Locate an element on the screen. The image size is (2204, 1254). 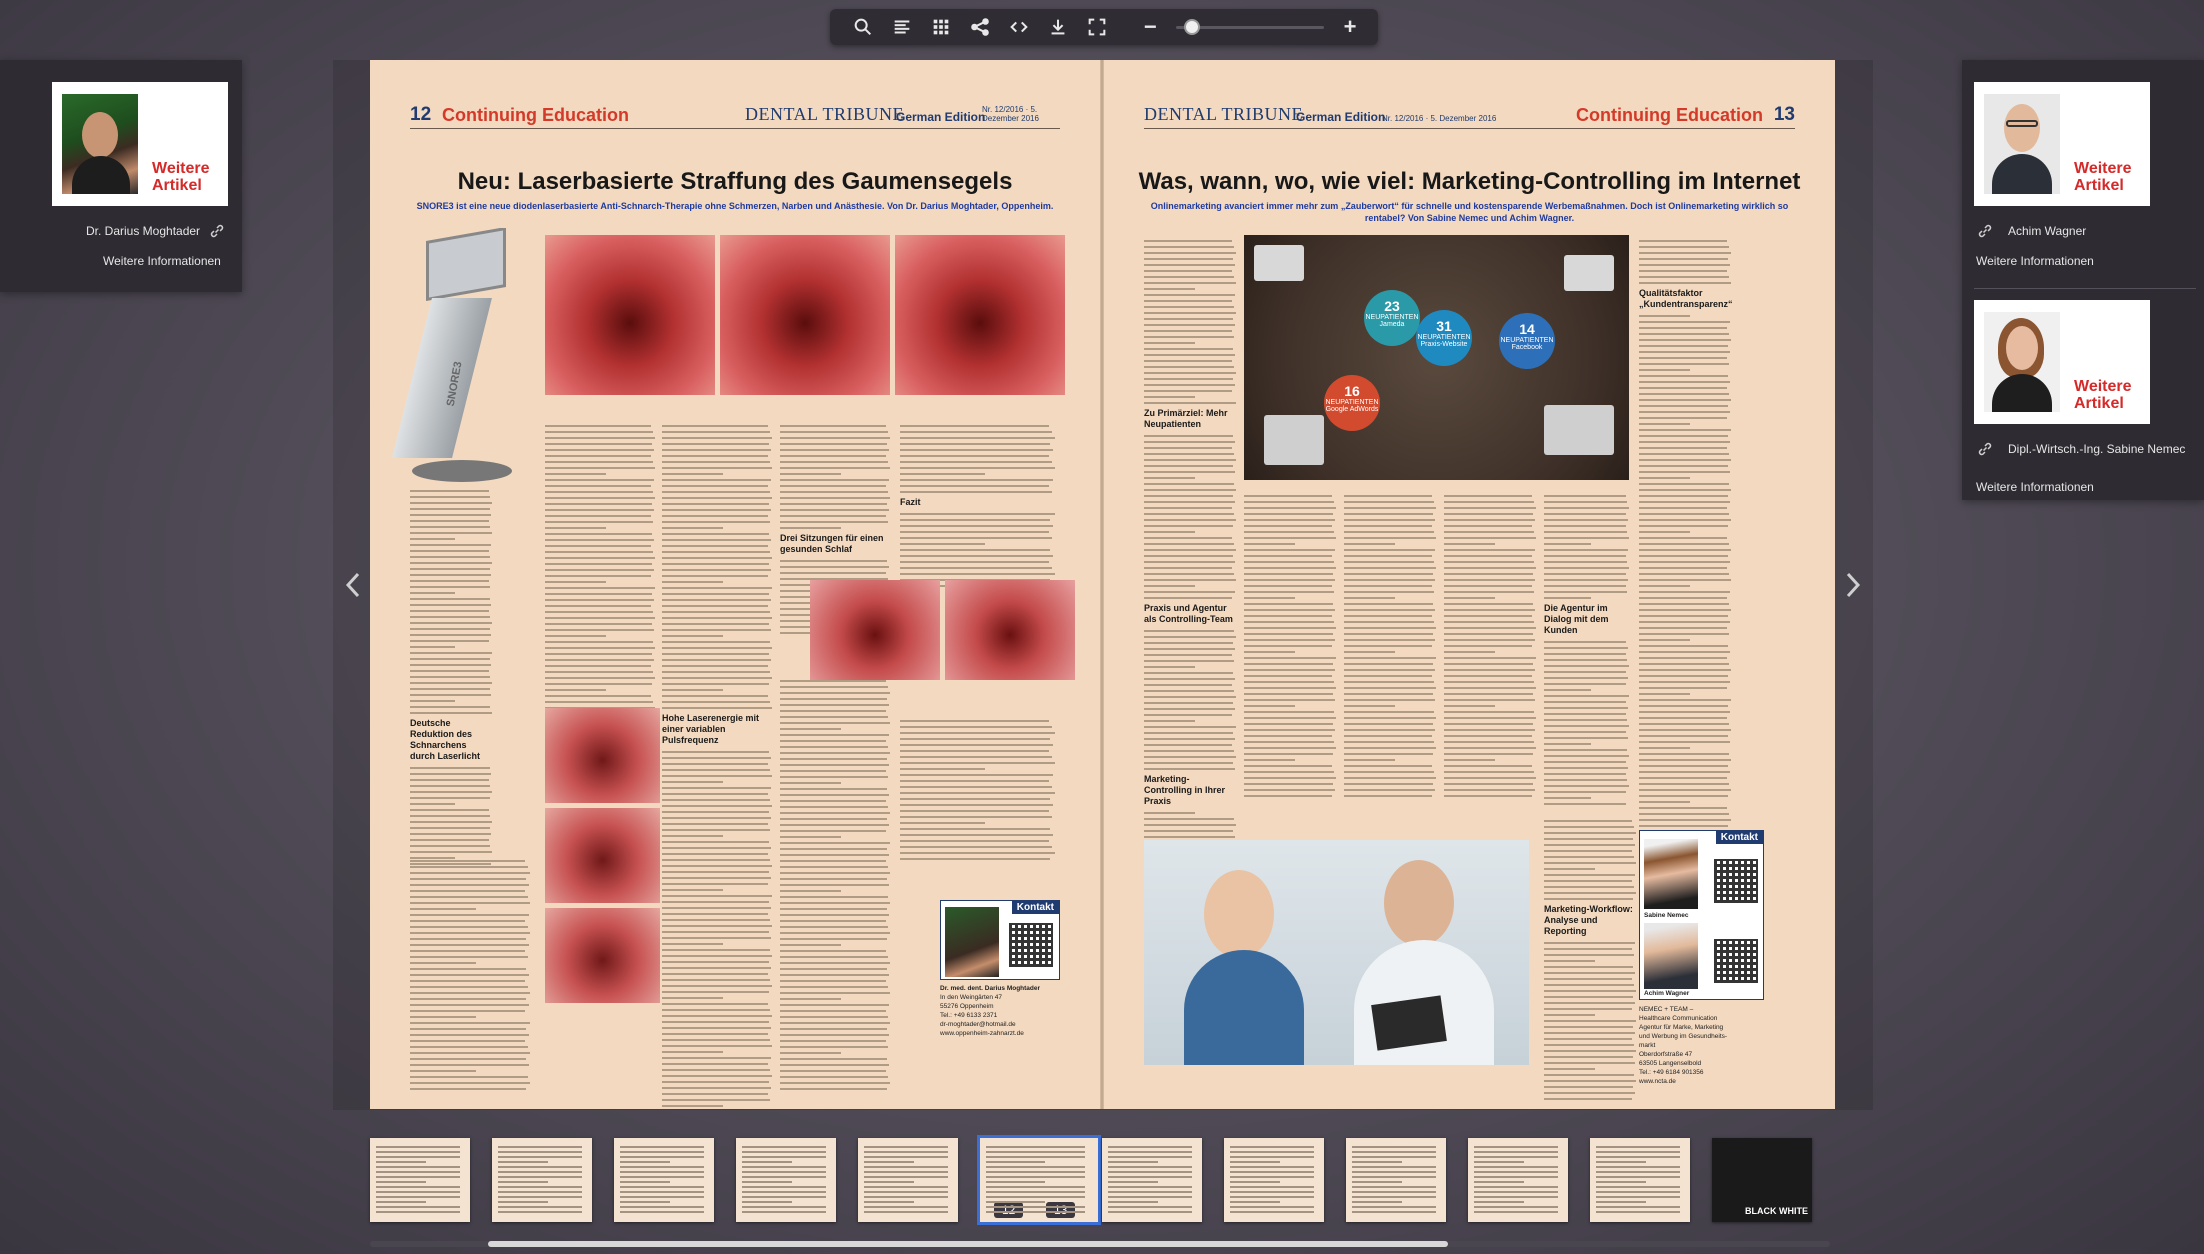
contact-line: Agentur für Marke, Marketing is located at coordinates (1681, 1027).